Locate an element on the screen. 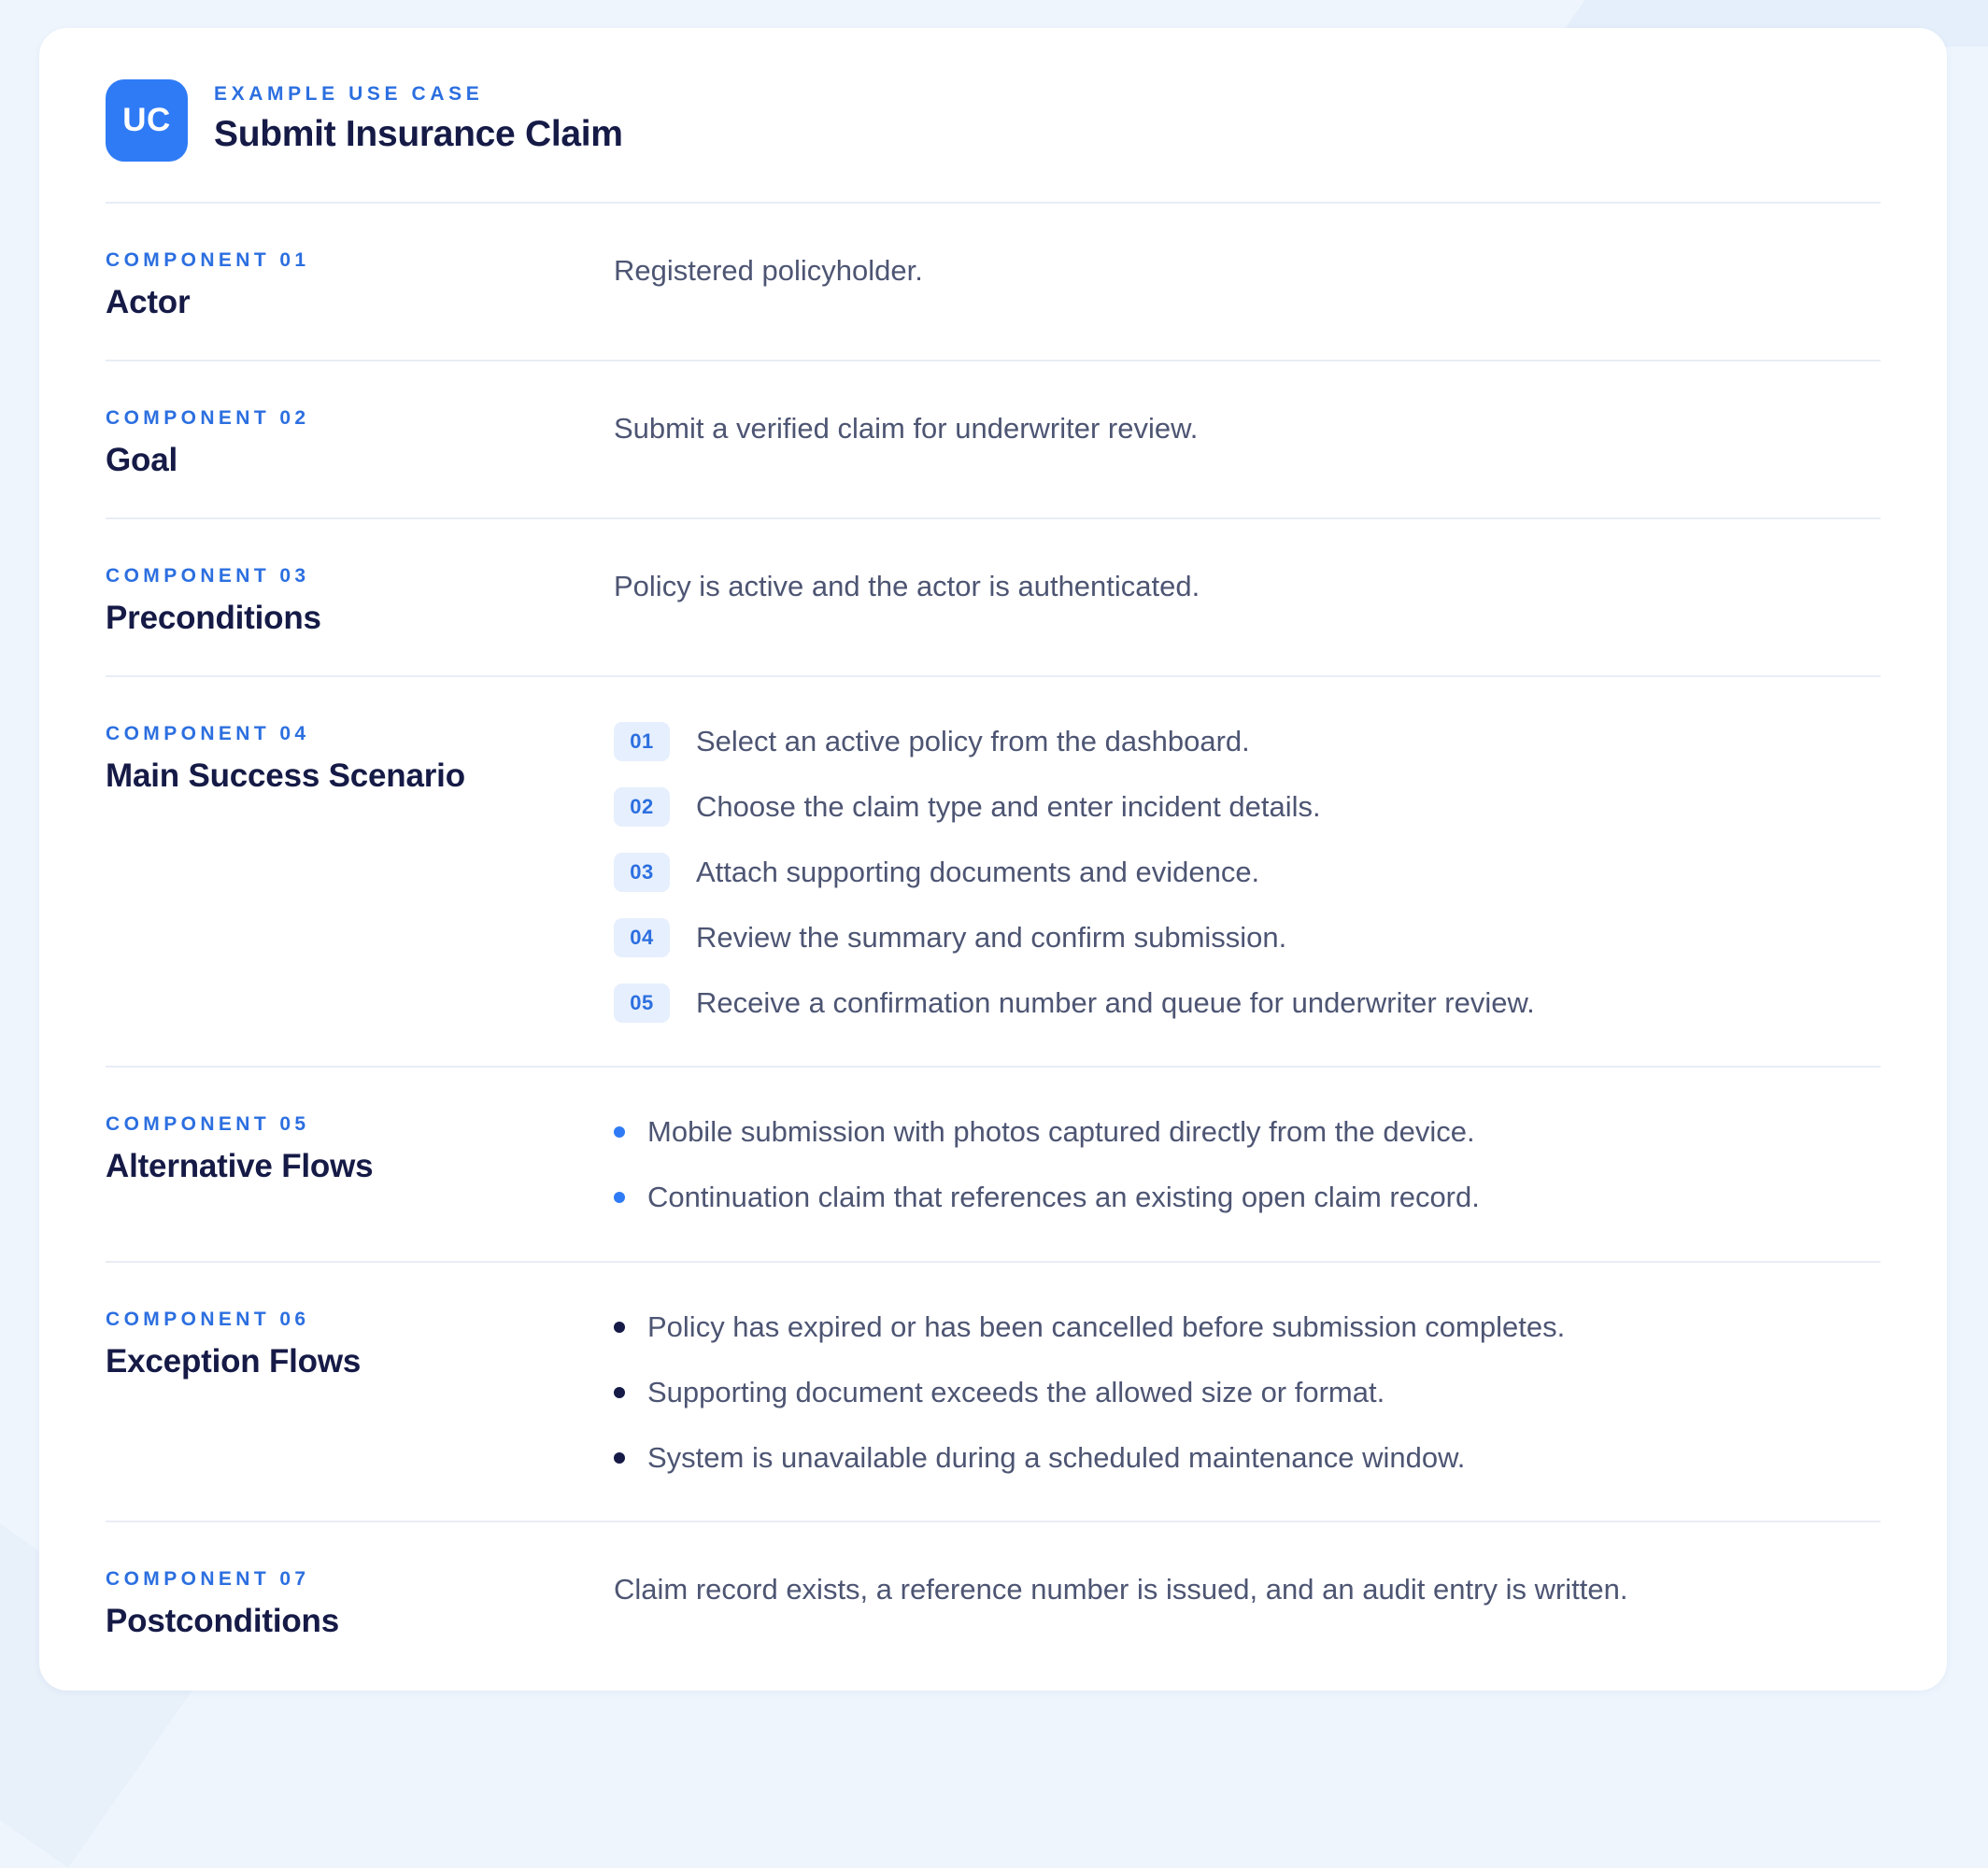 This screenshot has width=1988, height=1868. component-name: Main Success Scenario is located at coordinates (285, 776).